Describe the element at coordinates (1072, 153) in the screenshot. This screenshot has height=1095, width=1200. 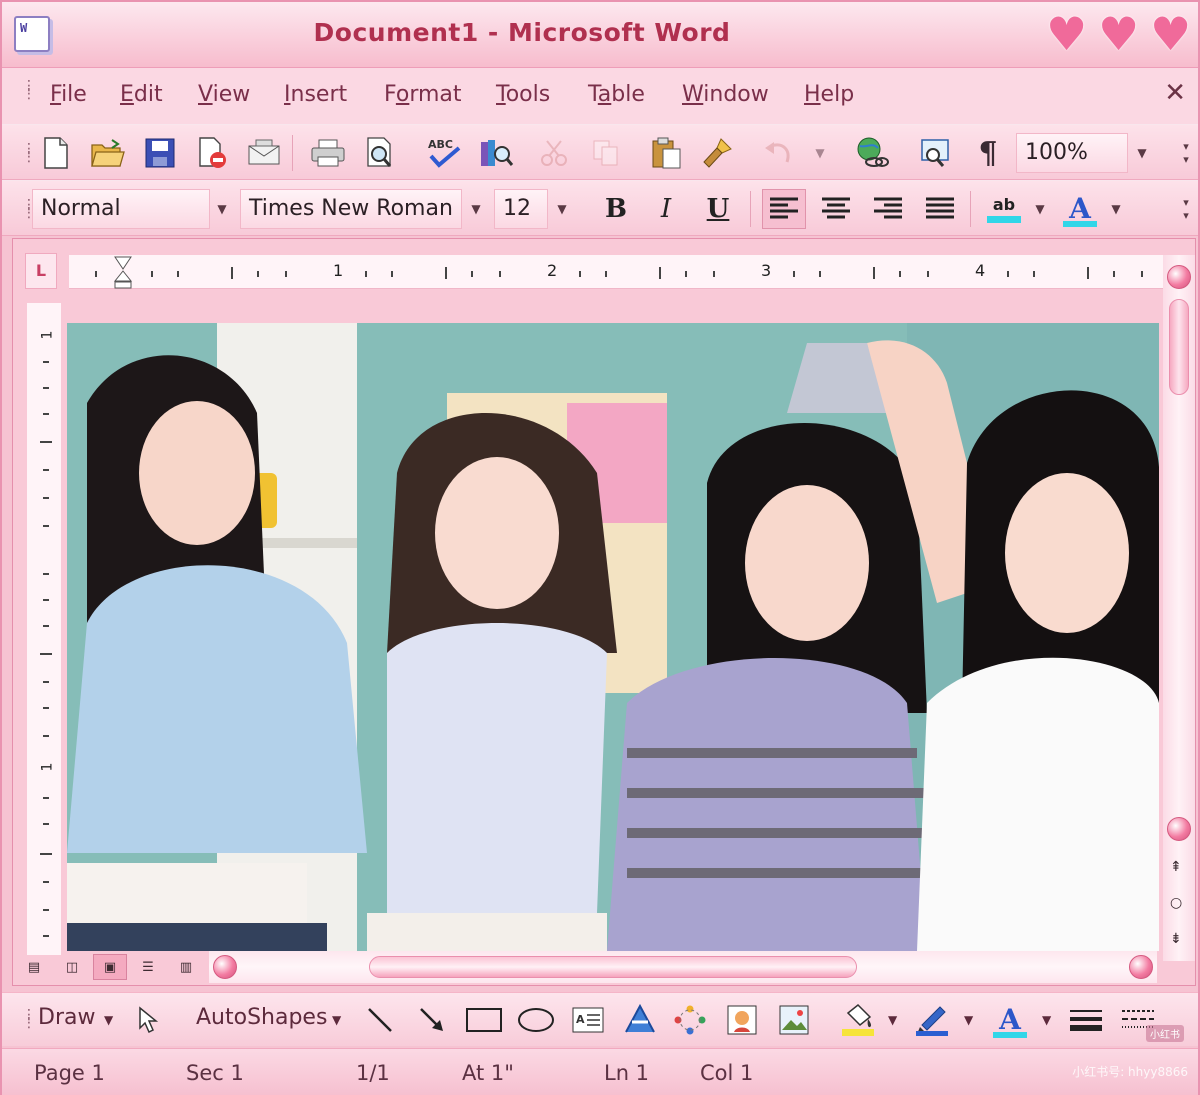
I see `zoom-select: 100%` at that location.